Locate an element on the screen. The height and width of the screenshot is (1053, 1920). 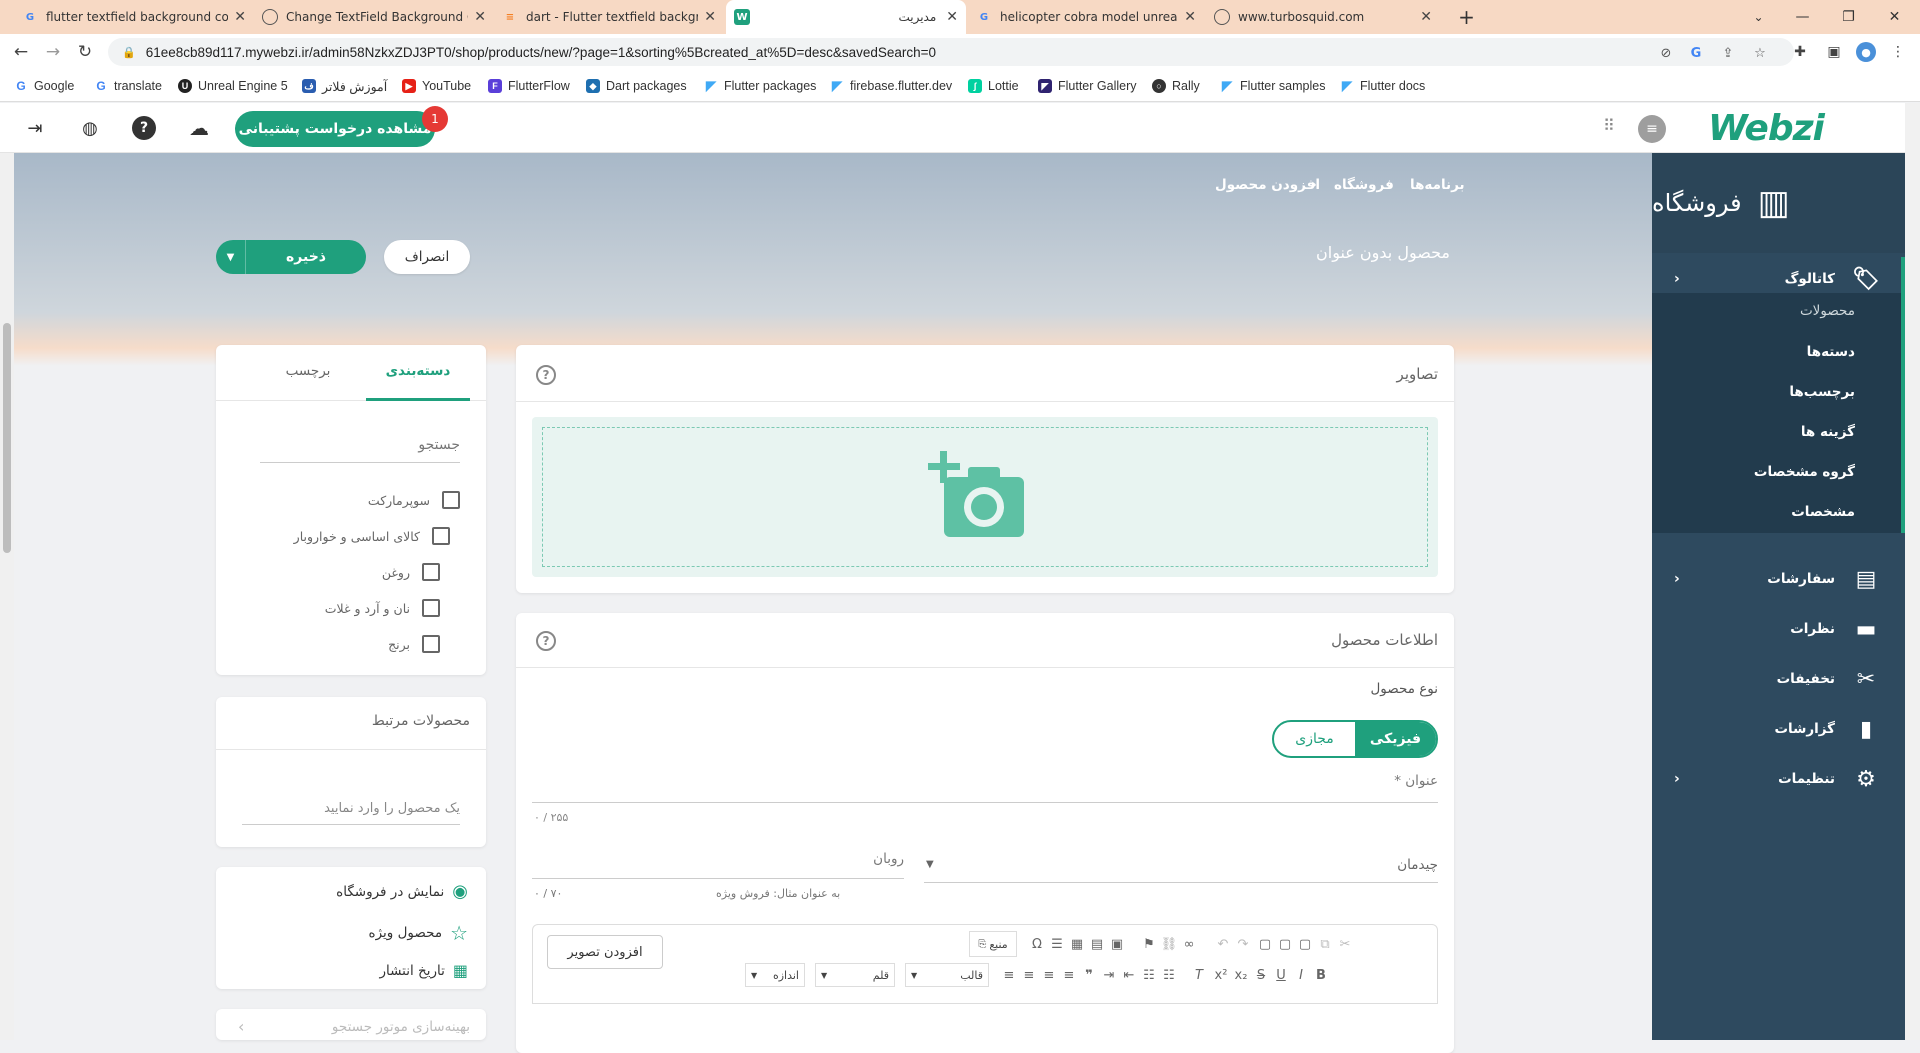
save-button: ذخیره is located at coordinates (306, 257).